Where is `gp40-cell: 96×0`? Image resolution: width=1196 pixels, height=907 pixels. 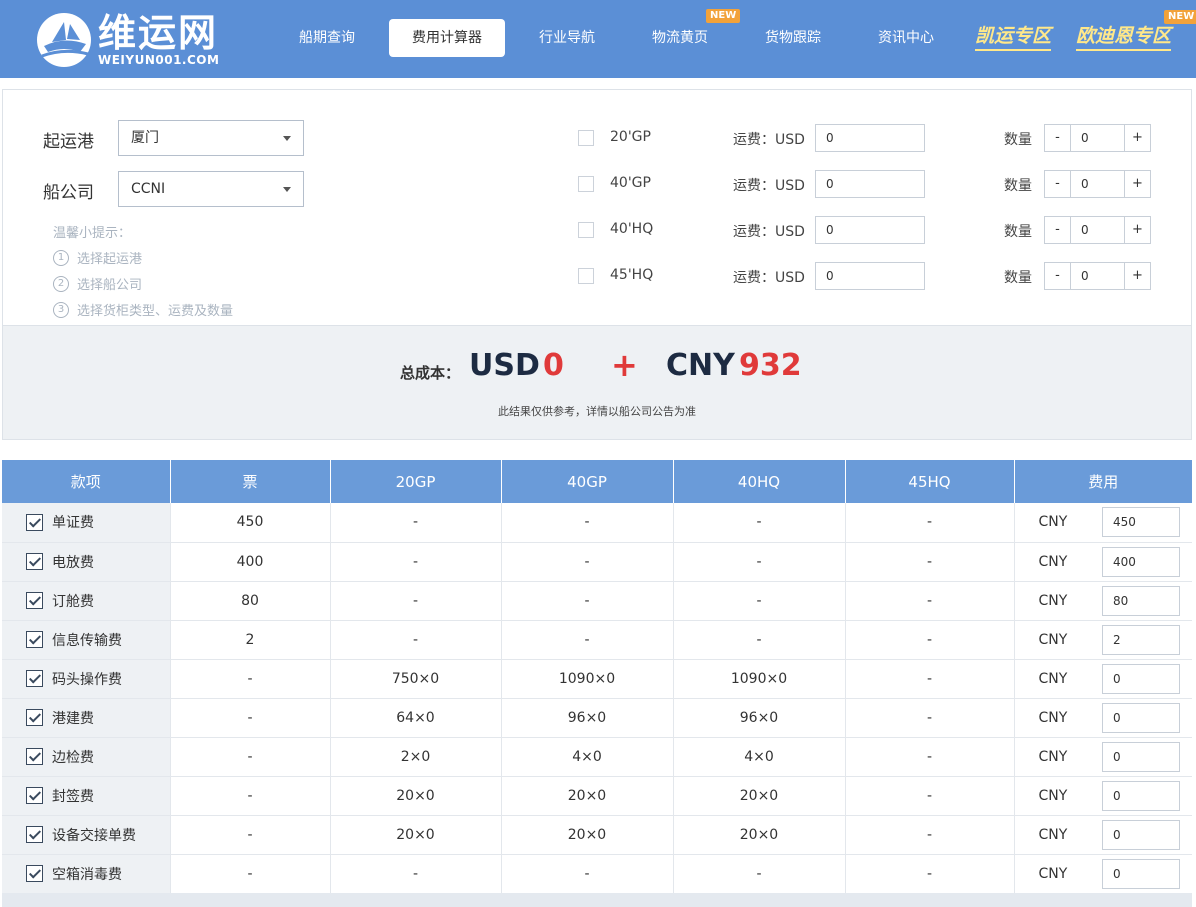
gp40-cell: 96×0 is located at coordinates (587, 718).